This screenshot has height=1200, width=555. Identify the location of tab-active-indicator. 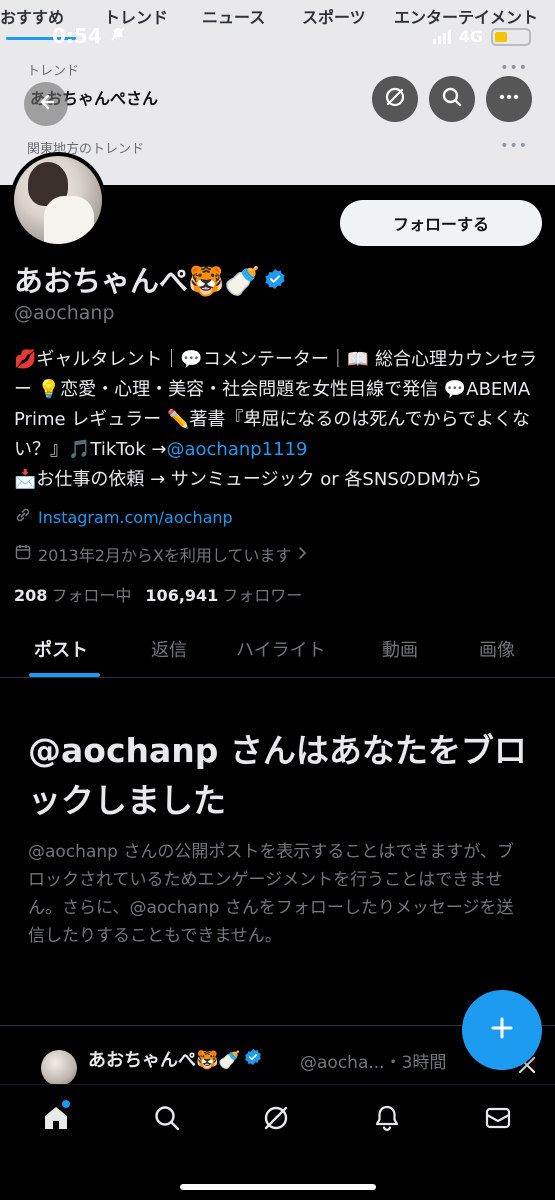
(64, 675).